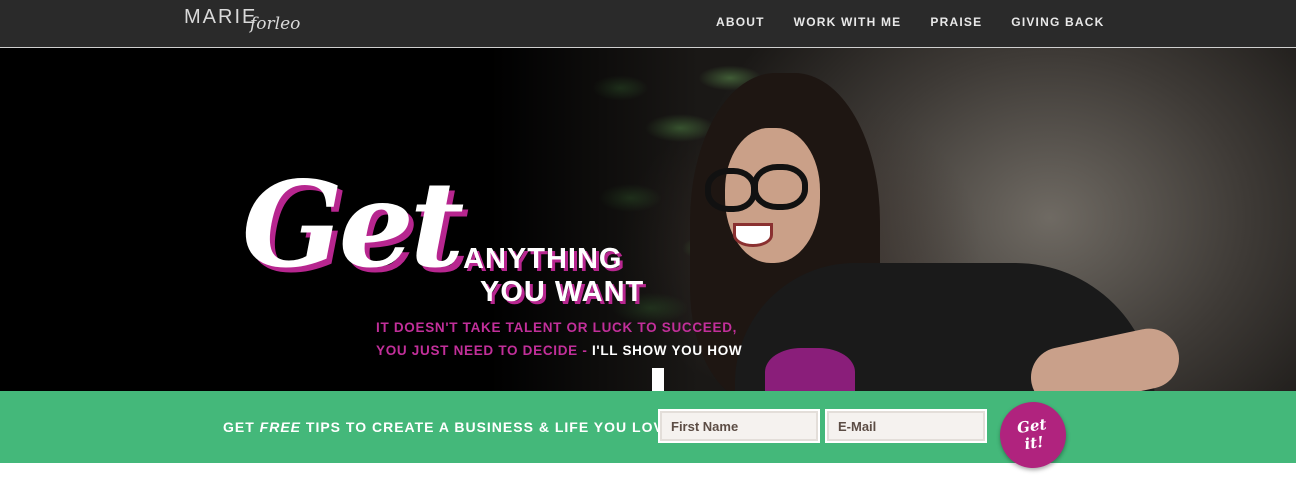 This screenshot has height=486, width=1296. Describe the element at coordinates (1034, 443) in the screenshot. I see `get-it-button-line2: it!` at that location.